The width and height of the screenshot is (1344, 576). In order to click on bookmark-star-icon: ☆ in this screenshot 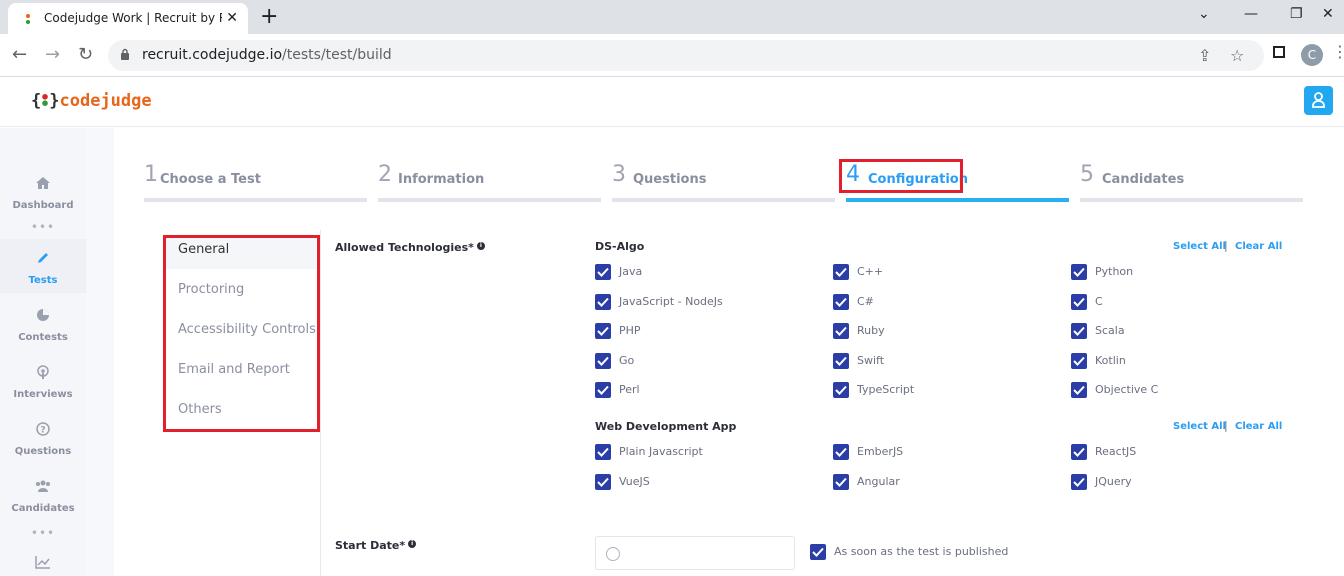, I will do `click(1237, 55)`.